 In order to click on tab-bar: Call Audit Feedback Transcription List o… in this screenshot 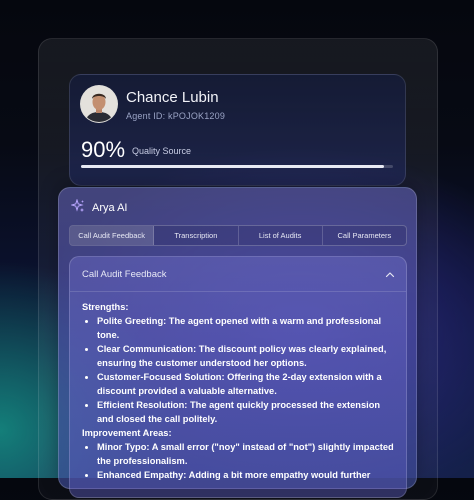, I will do `click(238, 235)`.